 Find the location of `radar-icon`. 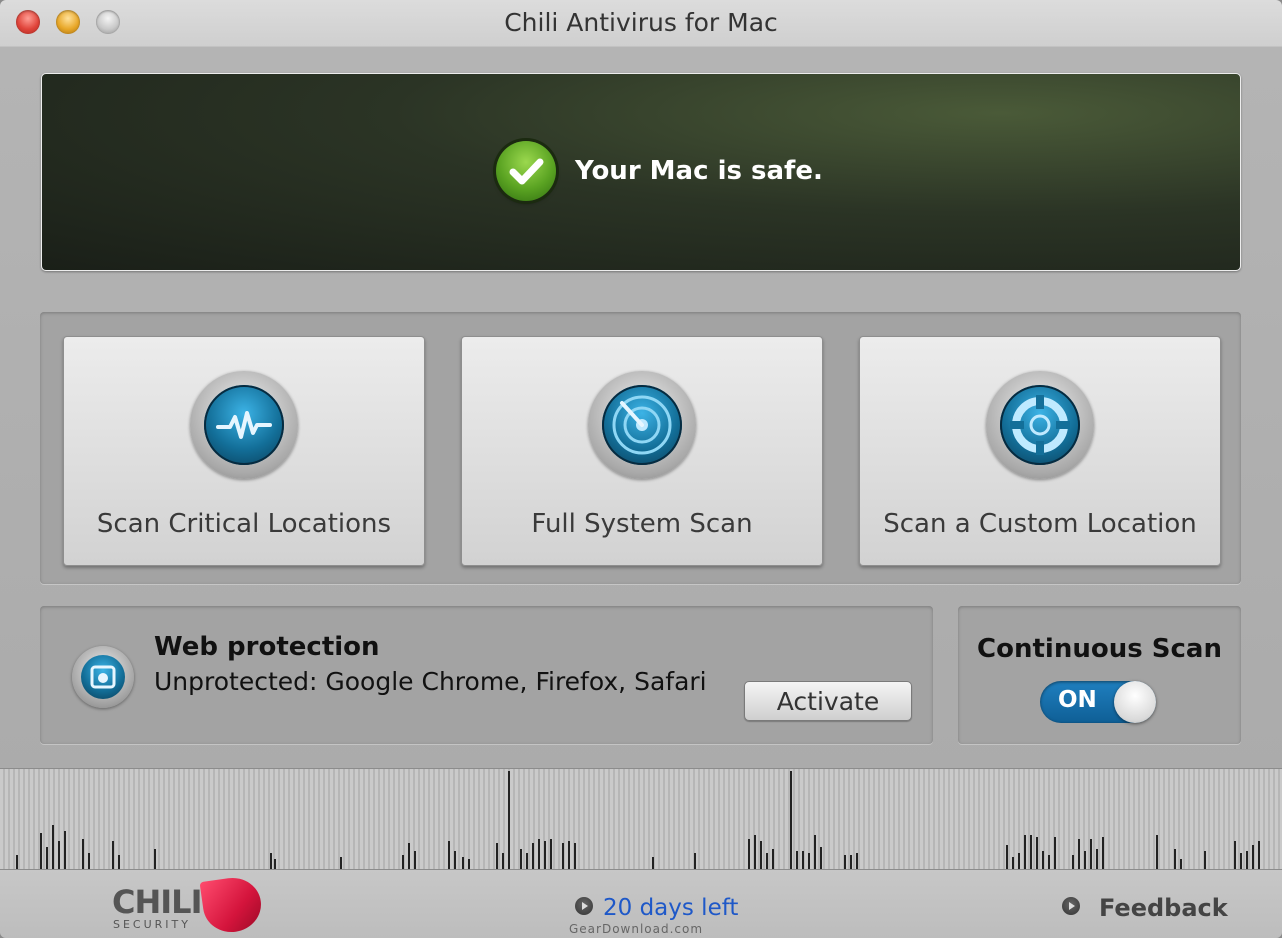

radar-icon is located at coordinates (642, 425).